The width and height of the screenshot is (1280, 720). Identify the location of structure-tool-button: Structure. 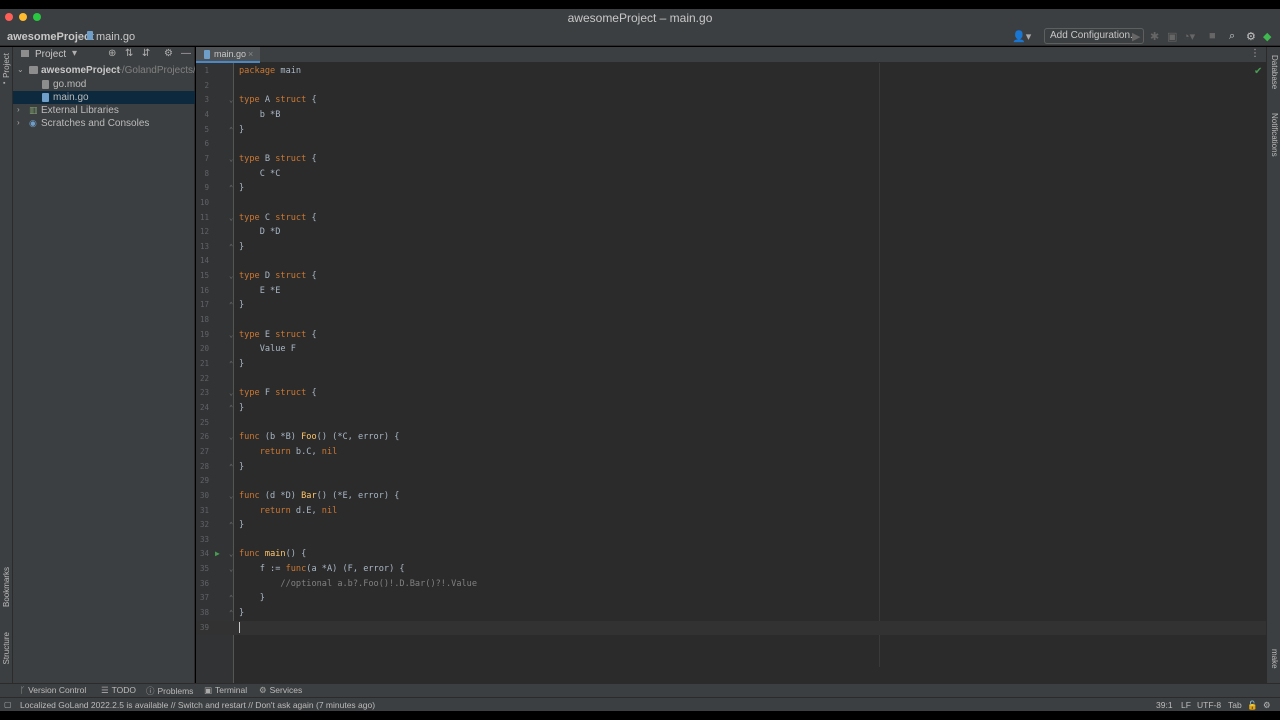
(6, 648).